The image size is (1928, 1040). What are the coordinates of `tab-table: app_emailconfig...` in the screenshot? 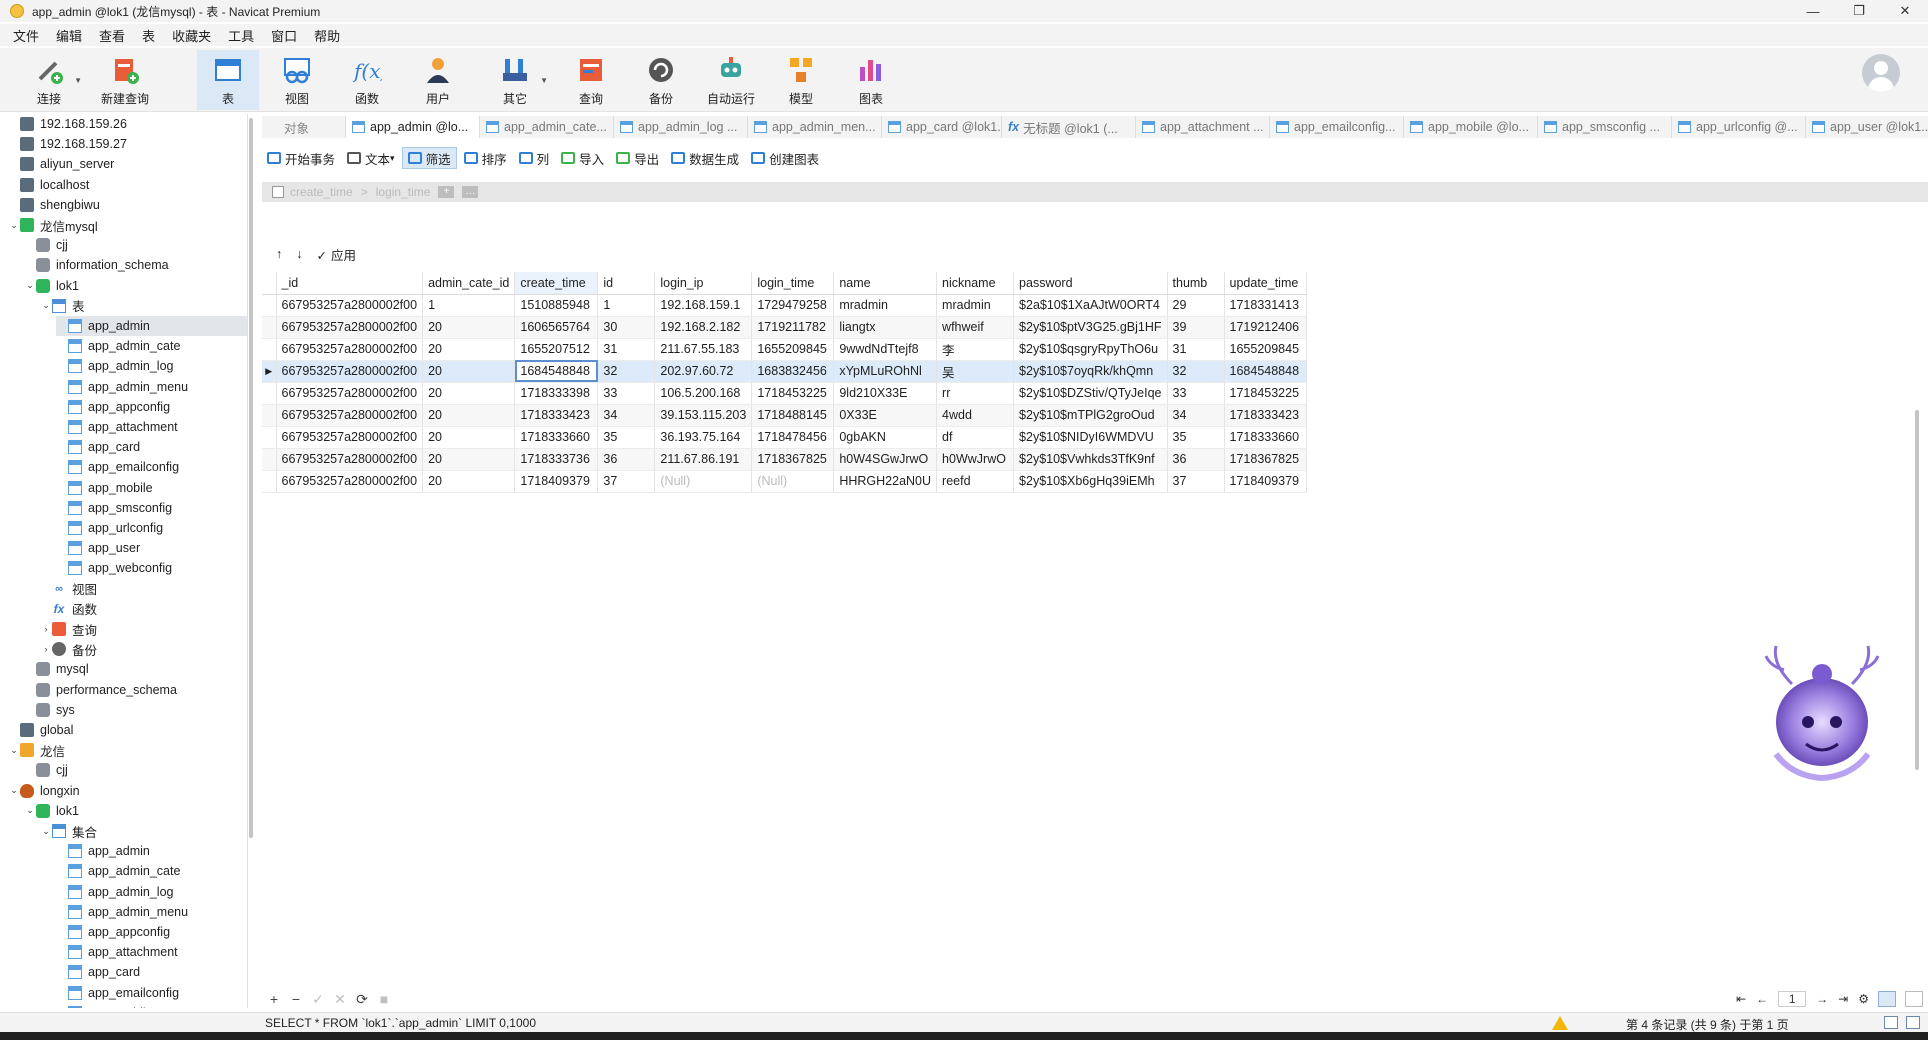 It's located at (1337, 127).